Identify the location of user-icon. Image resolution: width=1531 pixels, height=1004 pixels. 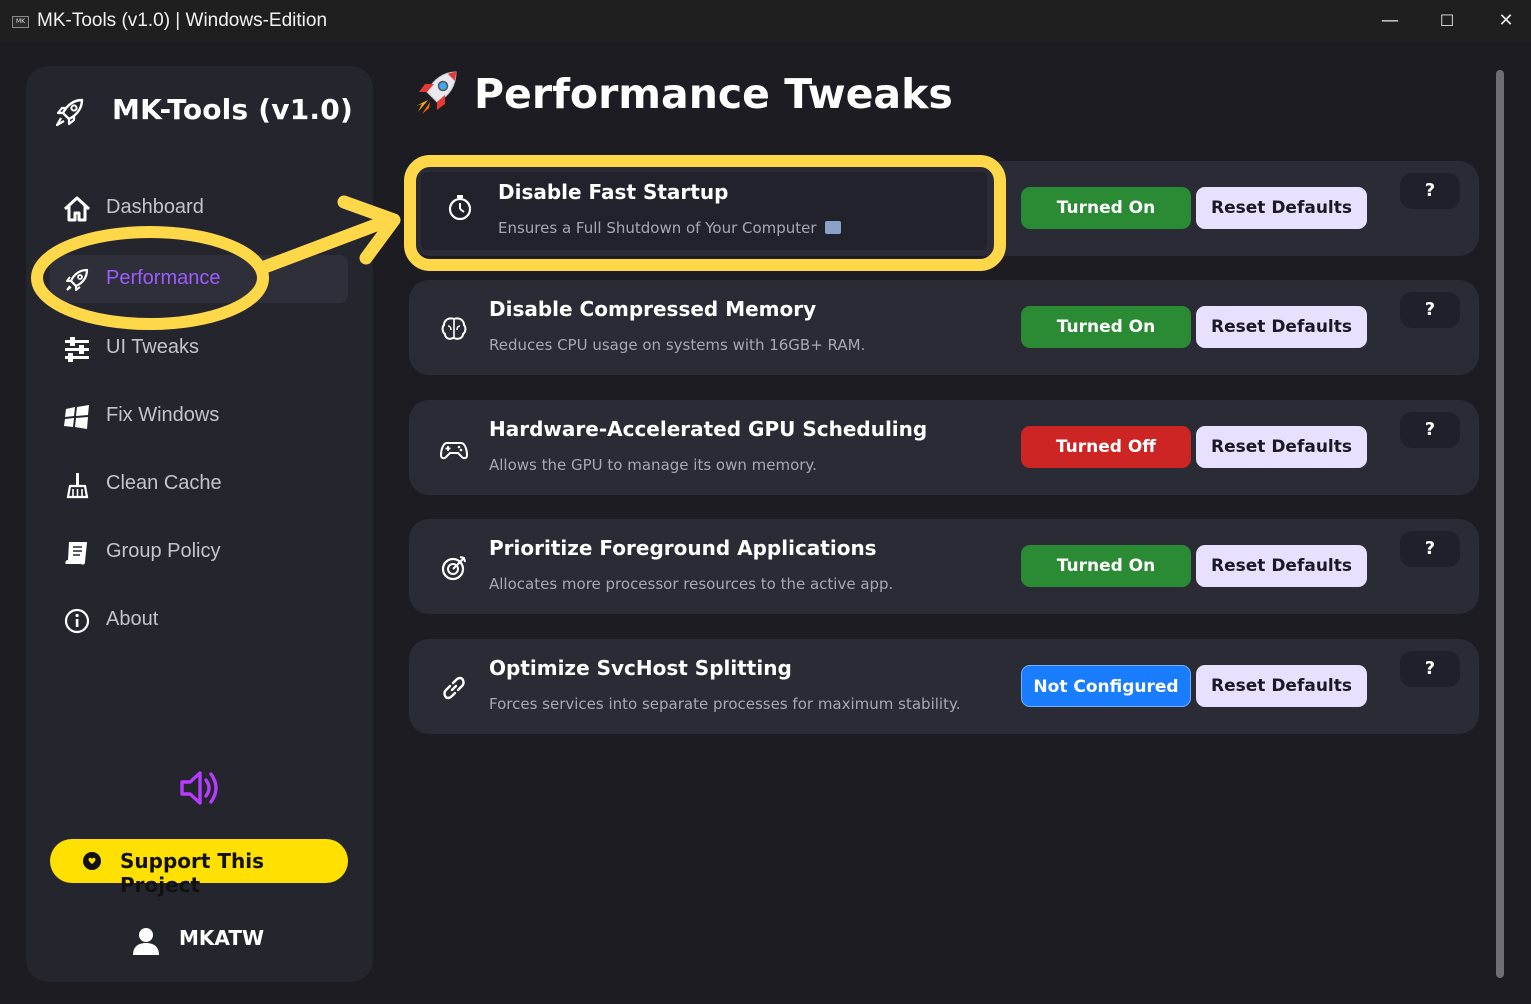
(146, 941).